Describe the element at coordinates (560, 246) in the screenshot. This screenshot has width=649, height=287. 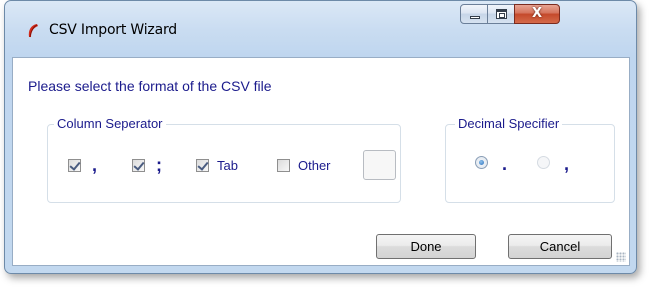
I see `cancel-button: Cancel` at that location.